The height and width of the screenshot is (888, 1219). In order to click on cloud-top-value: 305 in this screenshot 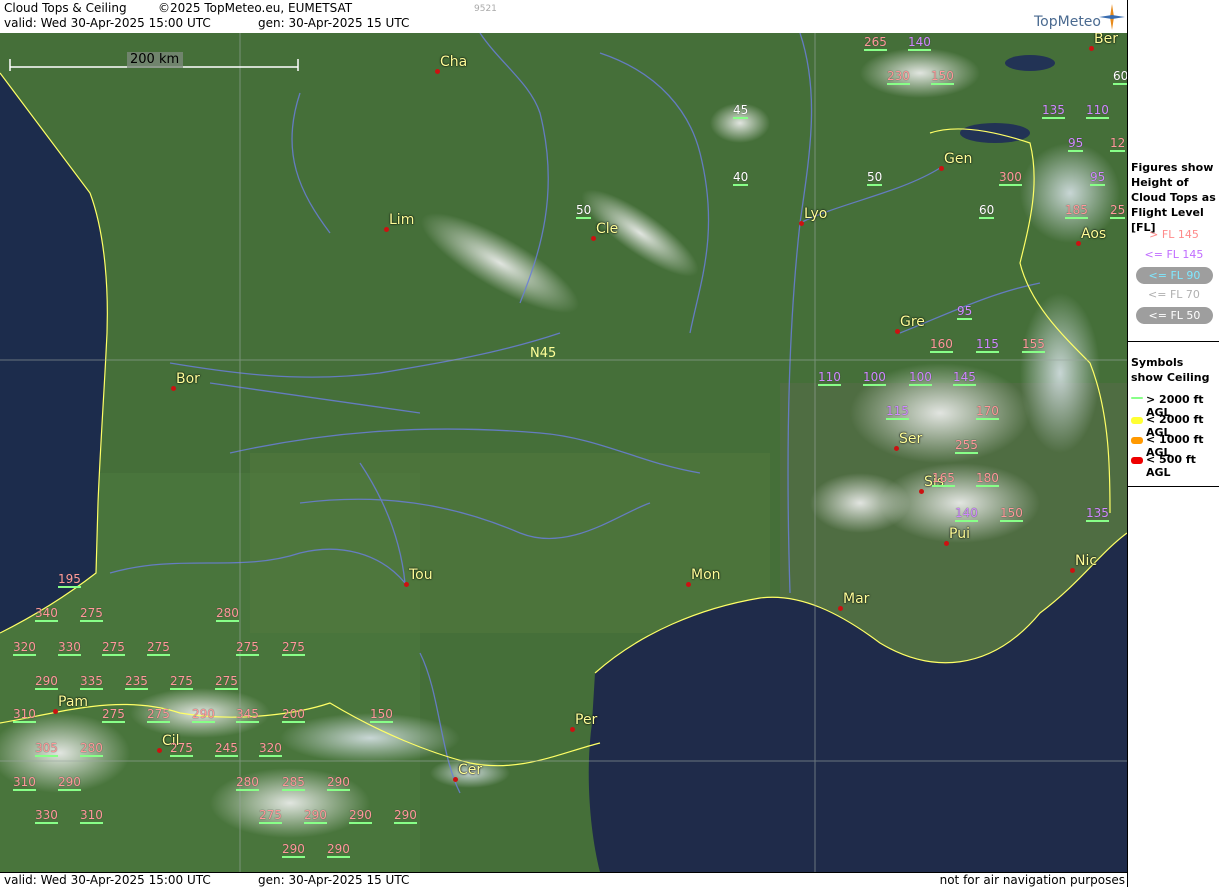, I will do `click(46, 749)`.